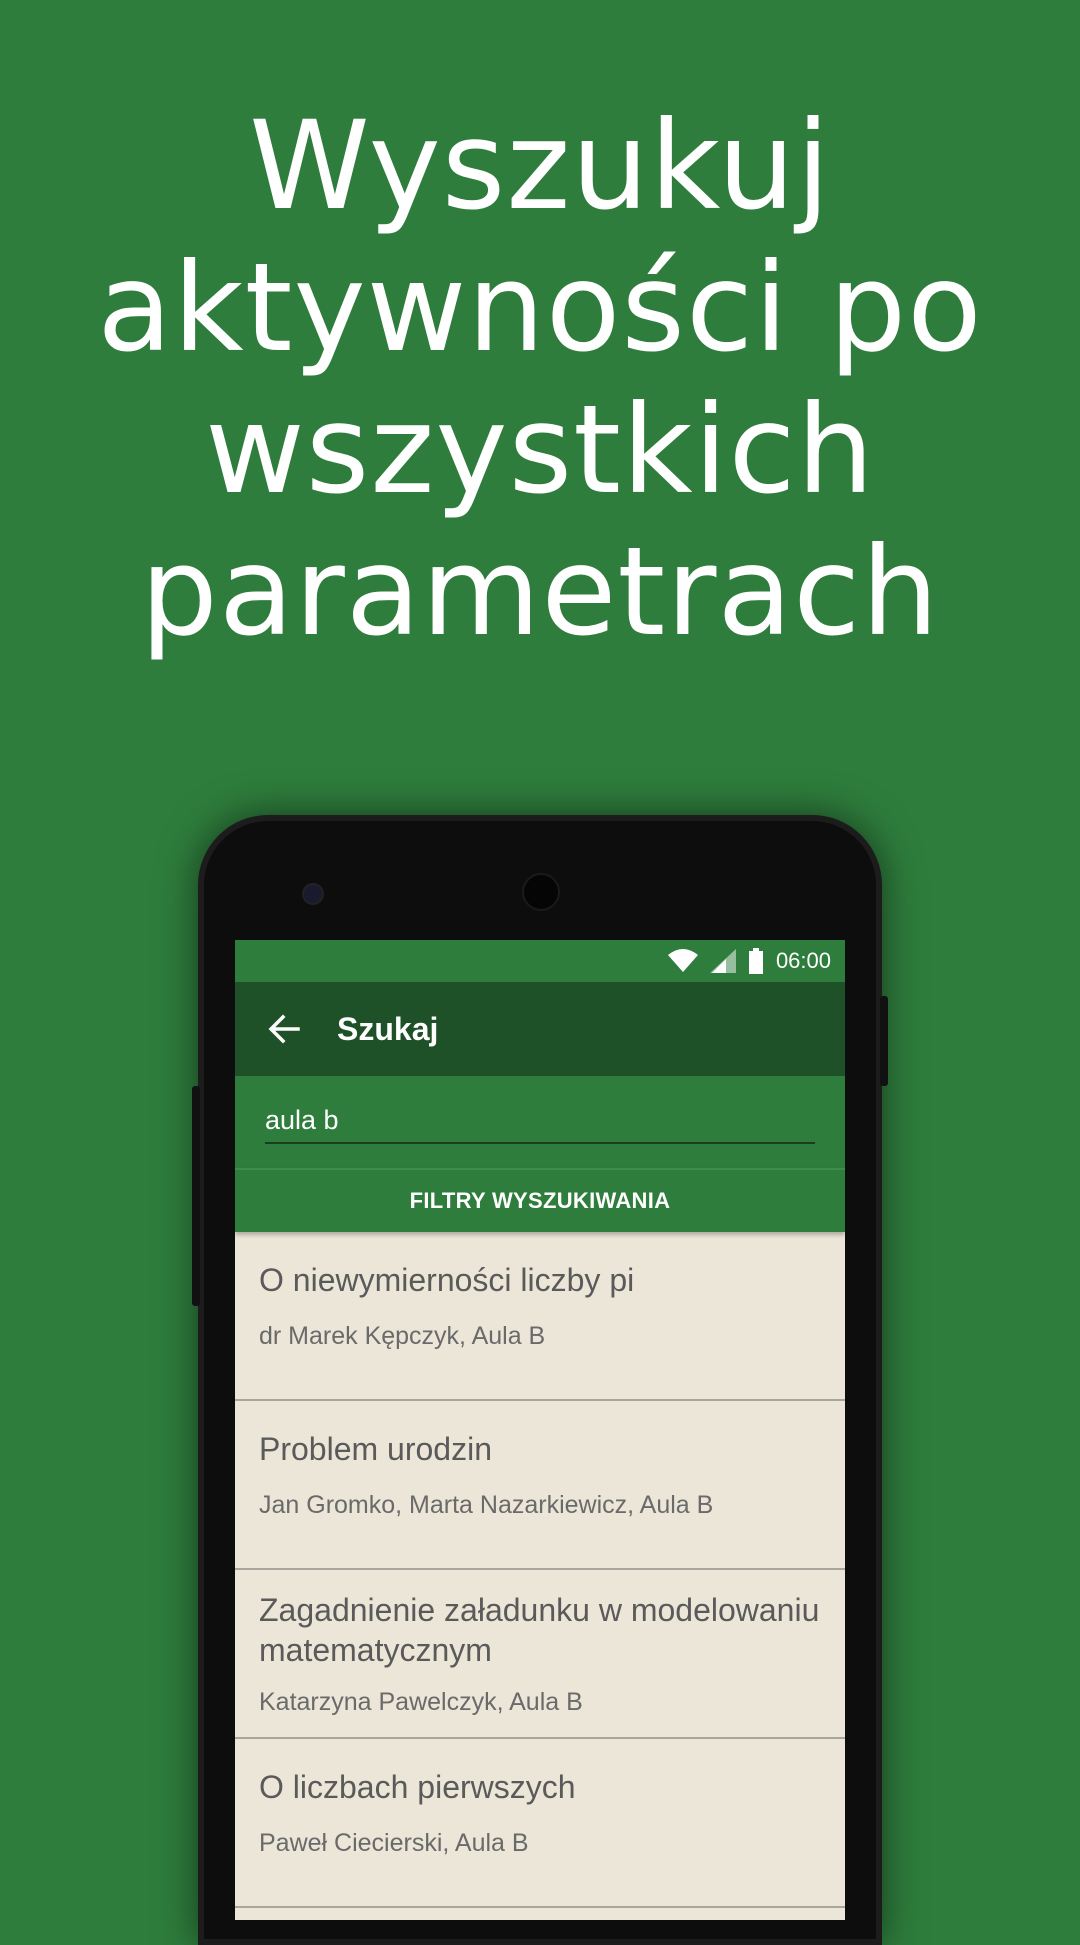 The height and width of the screenshot is (1945, 1080). What do you see at coordinates (447, 1280) in the screenshot?
I see `result-title: O niewymierności liczby pi` at bounding box center [447, 1280].